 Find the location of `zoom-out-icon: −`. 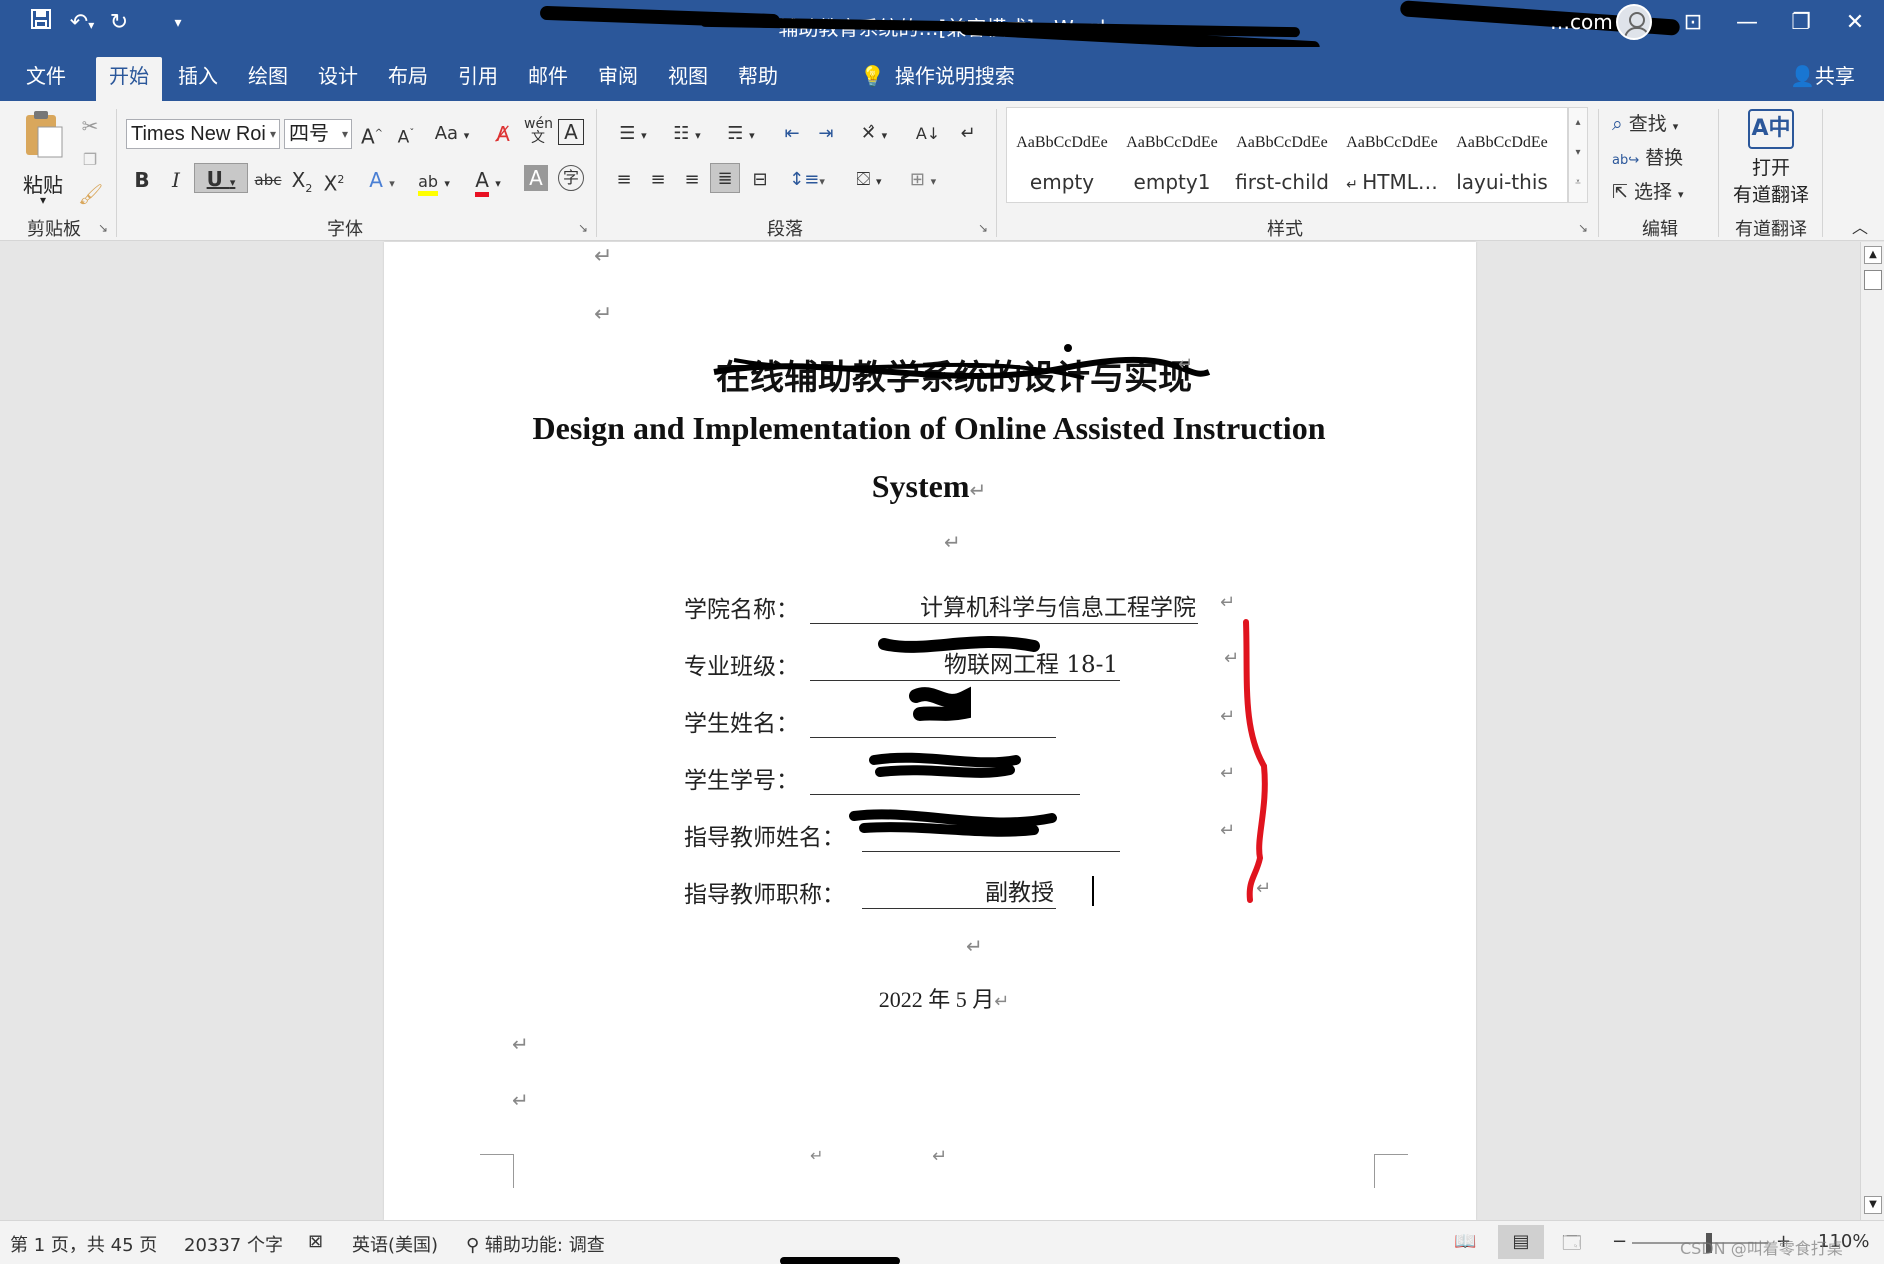

zoom-out-icon: − is located at coordinates (1619, 1241).